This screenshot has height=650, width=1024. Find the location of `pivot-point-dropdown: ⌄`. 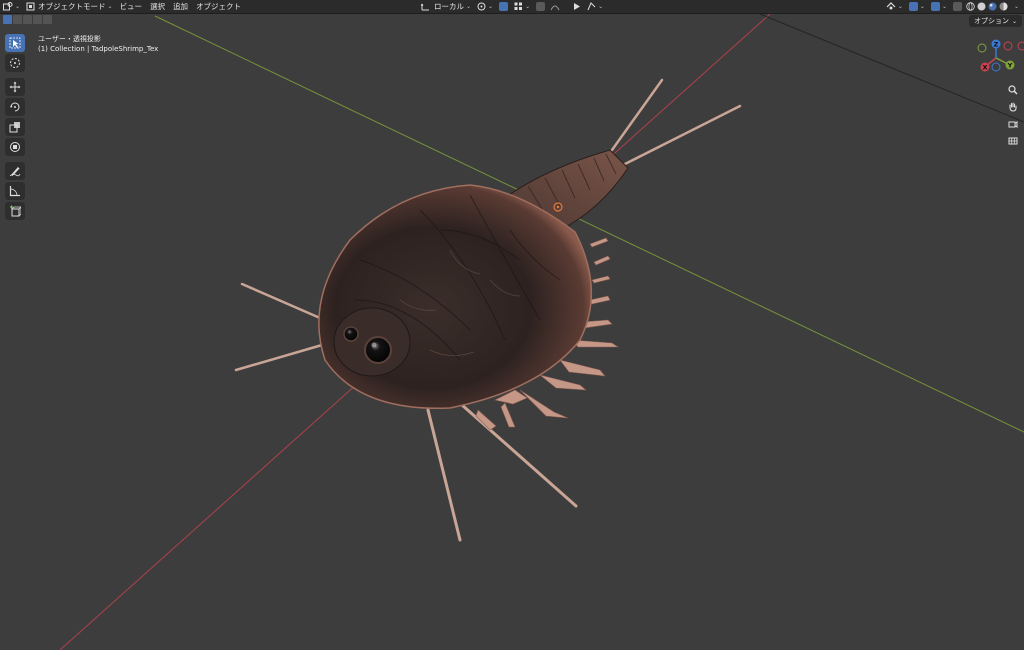

pivot-point-dropdown: ⌄ is located at coordinates (485, 6).